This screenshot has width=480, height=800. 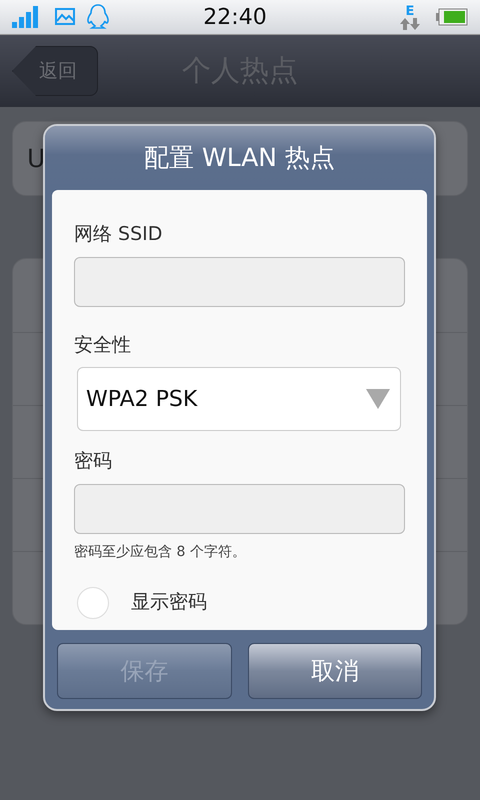 What do you see at coordinates (103, 345) in the screenshot?
I see `field-label: 安全性` at bounding box center [103, 345].